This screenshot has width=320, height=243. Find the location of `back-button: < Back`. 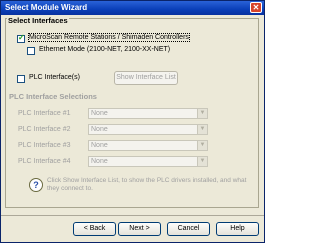

back-button: < Back is located at coordinates (94, 229).